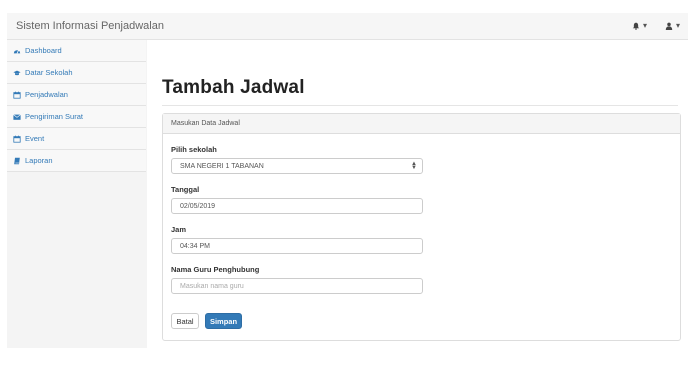 The width and height of the screenshot is (694, 365). Describe the element at coordinates (215, 269) in the screenshot. I see `teacher-label: Nama Guru Penghubung` at that location.